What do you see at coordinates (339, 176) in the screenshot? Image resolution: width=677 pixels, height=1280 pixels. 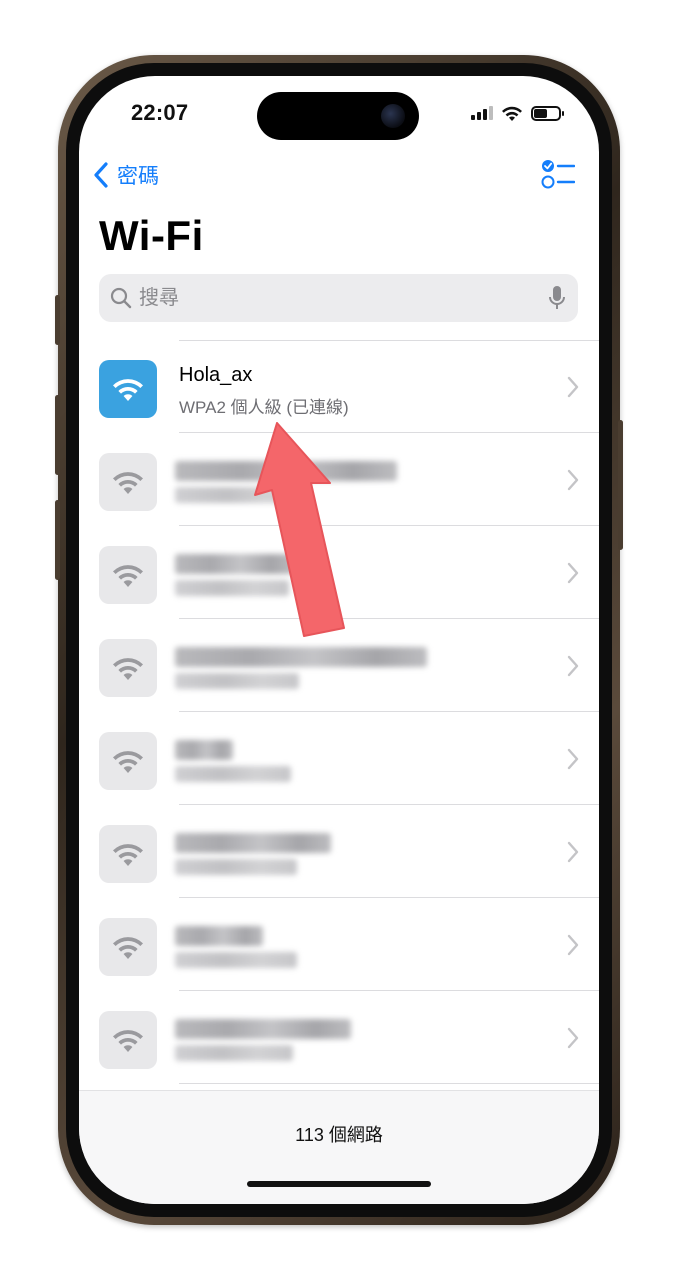 I see `navigation-bar: 密碼` at bounding box center [339, 176].